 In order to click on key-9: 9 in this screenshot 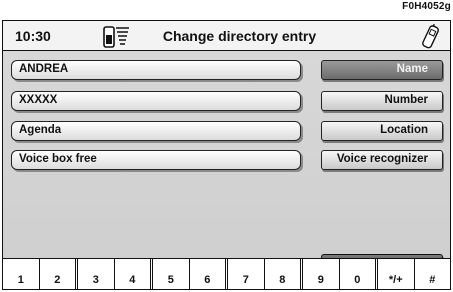, I will do `click(319, 274)`.